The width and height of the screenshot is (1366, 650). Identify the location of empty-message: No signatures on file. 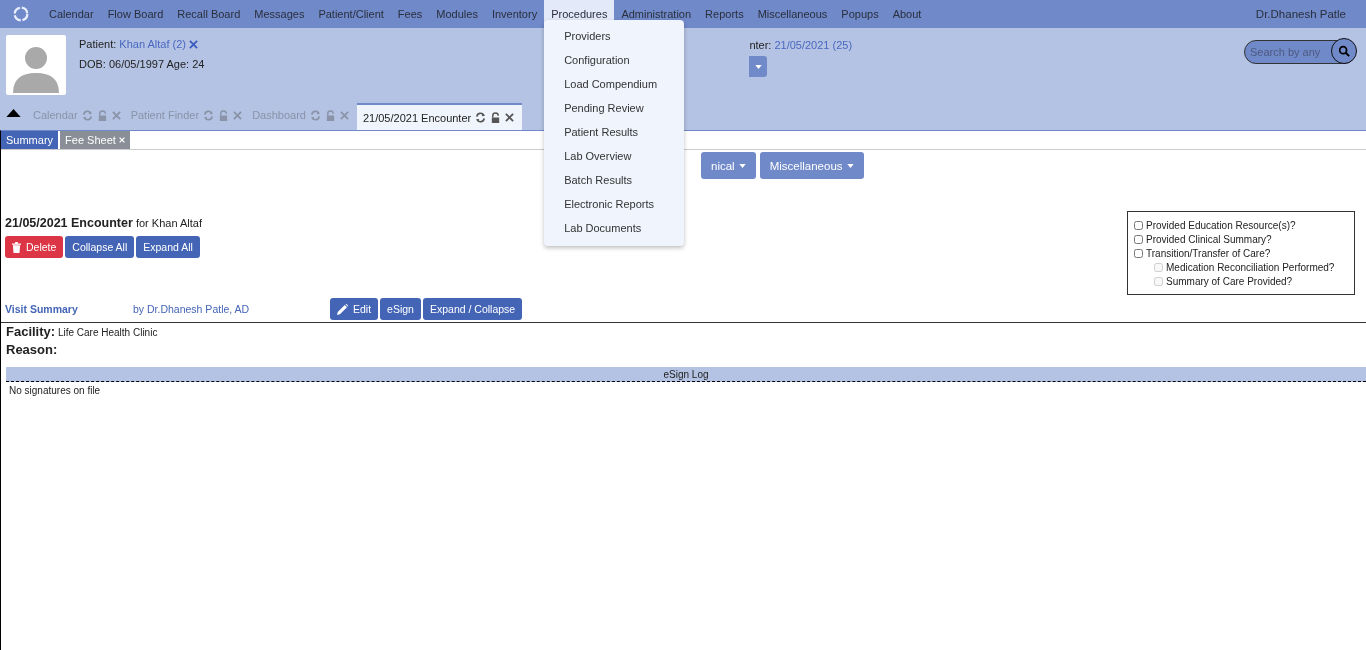
(55, 390).